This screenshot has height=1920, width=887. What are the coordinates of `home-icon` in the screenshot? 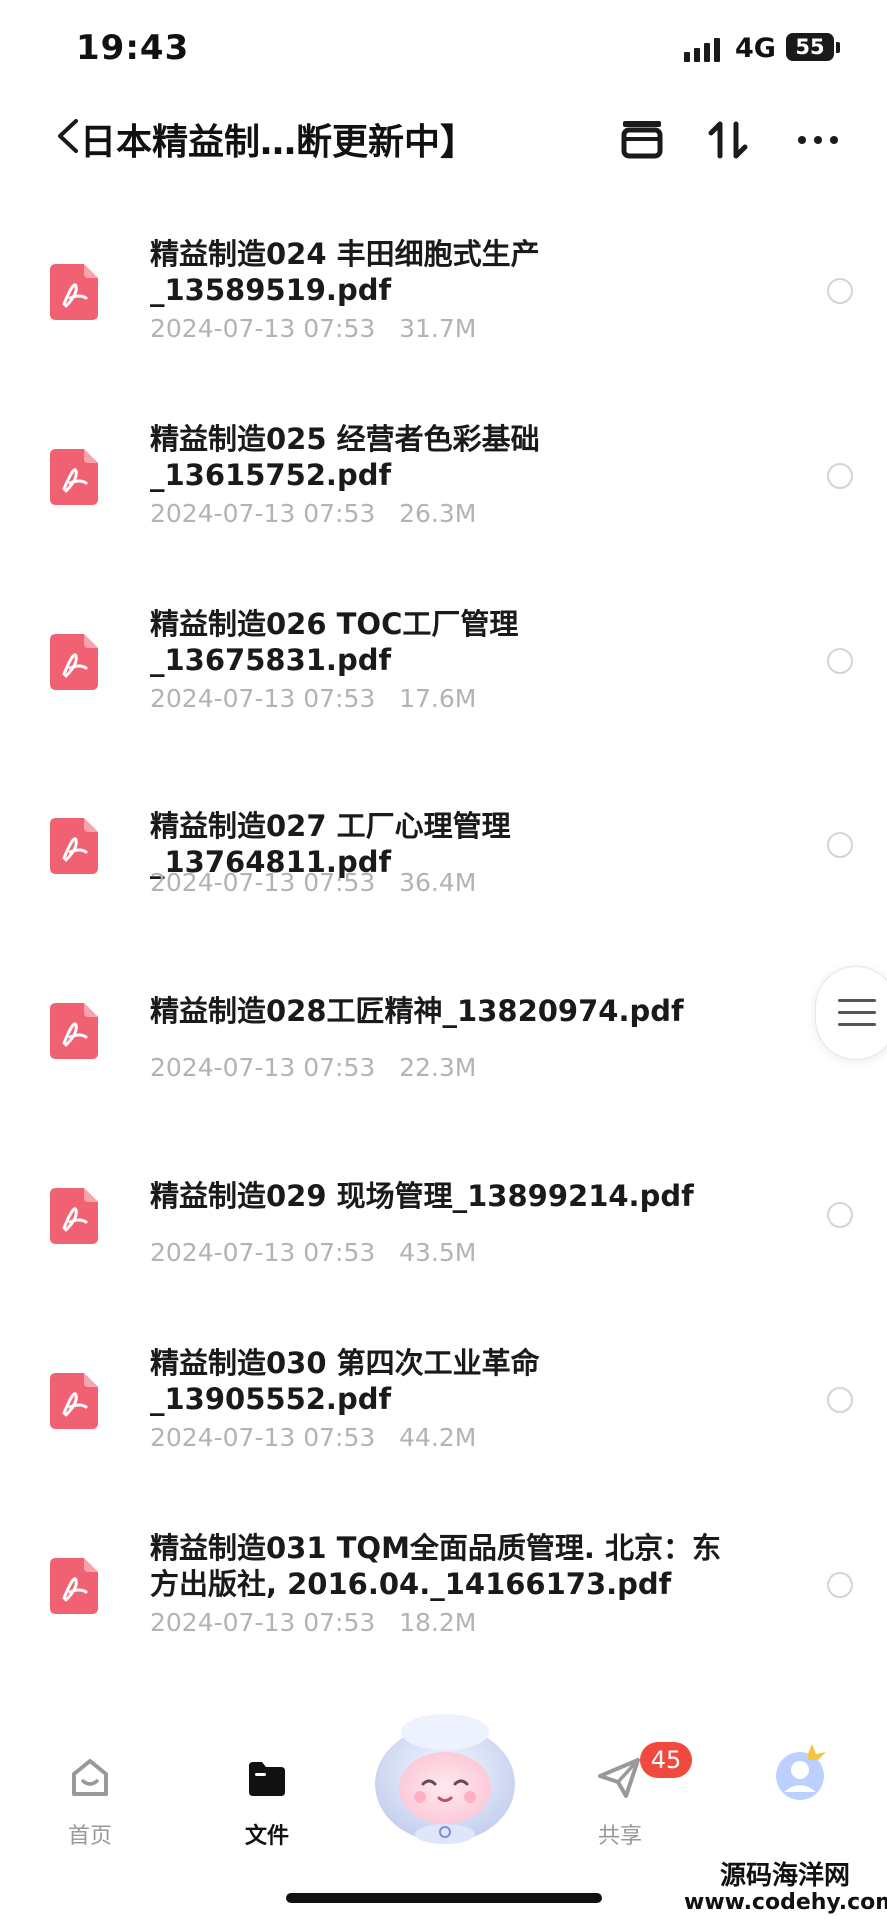 It's located at (90, 1777).